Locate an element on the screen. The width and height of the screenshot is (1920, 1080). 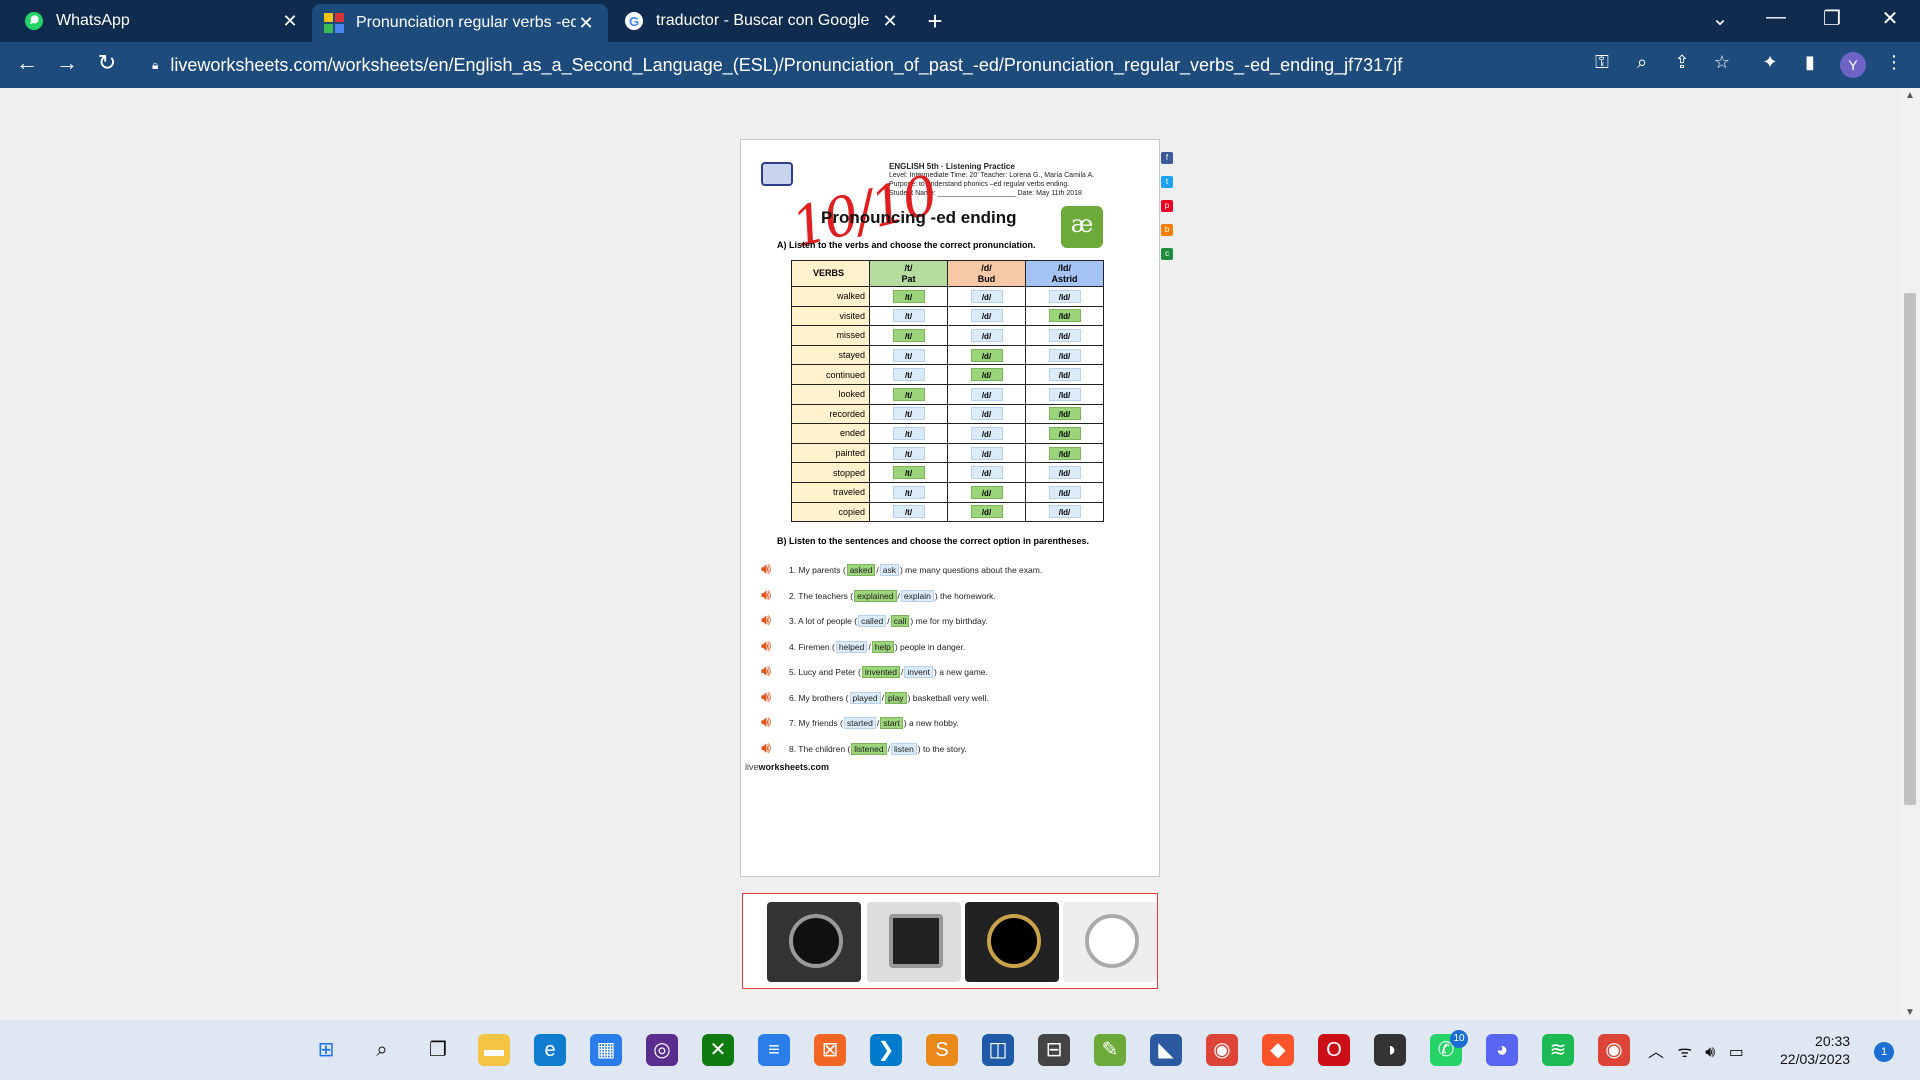
option-1: started is located at coordinates (859, 723).